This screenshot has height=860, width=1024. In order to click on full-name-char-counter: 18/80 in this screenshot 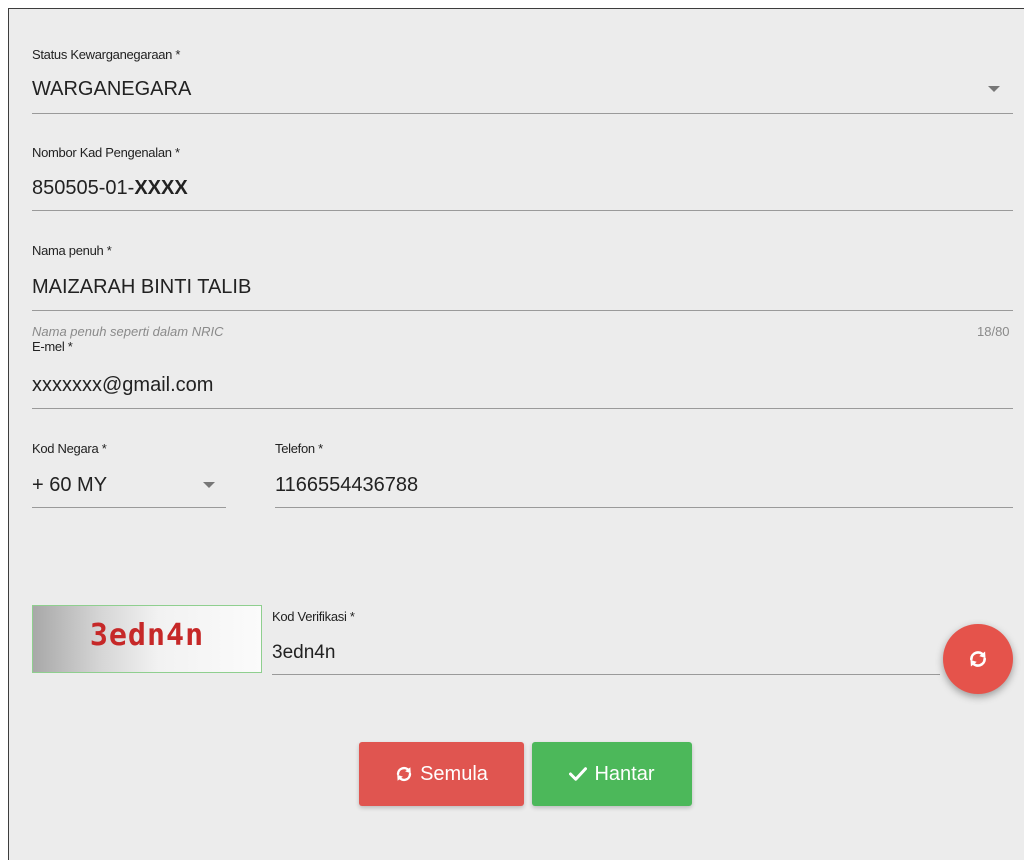, I will do `click(993, 331)`.